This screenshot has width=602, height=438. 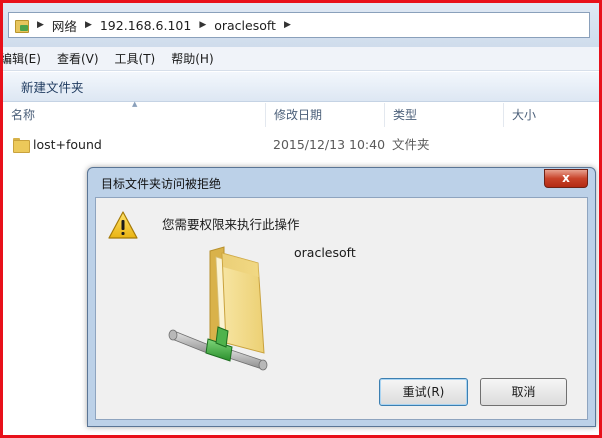 I want to click on dialog-title: 目标文件夹访问被拒绝, so click(x=161, y=184).